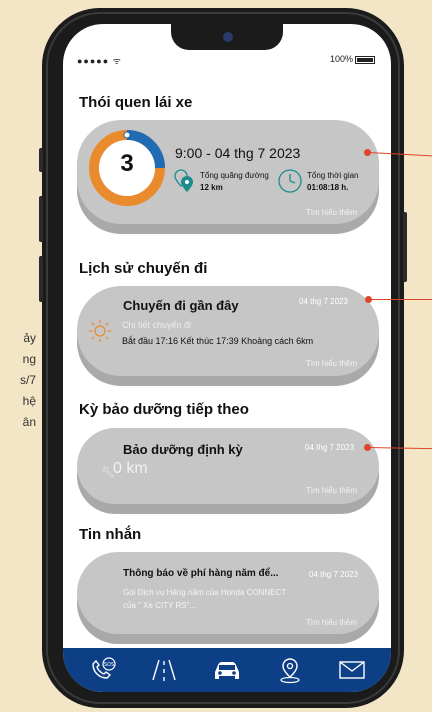  What do you see at coordinates (29, 338) in the screenshot?
I see `left-text-line: ảy` at bounding box center [29, 338].